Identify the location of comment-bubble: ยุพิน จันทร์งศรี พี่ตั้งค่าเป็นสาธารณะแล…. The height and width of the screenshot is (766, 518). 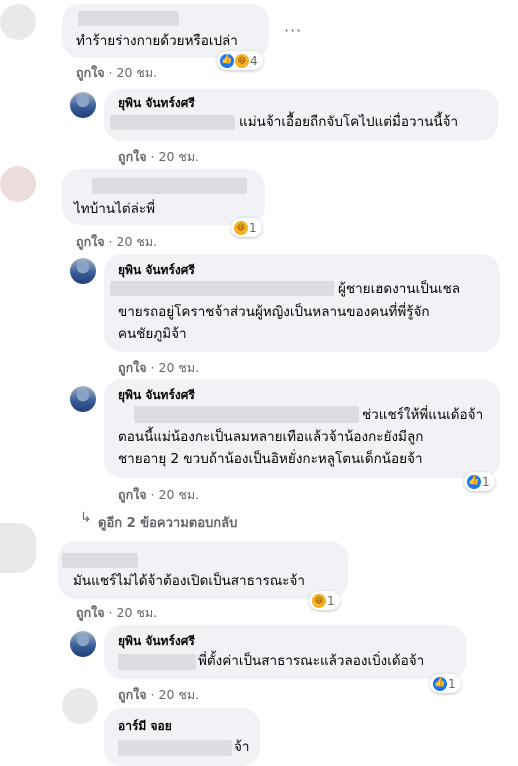
(285, 652).